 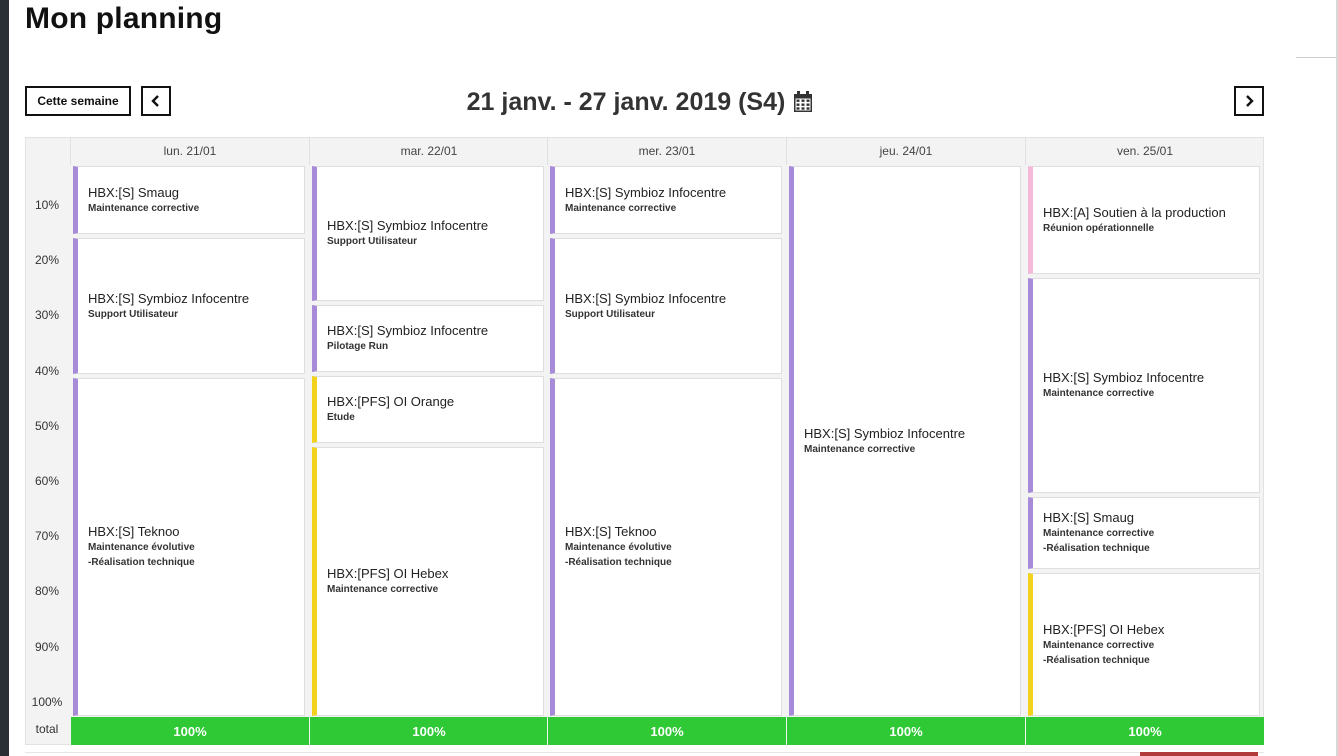 What do you see at coordinates (47, 370) in the screenshot?
I see `row-percent-label: 40%` at bounding box center [47, 370].